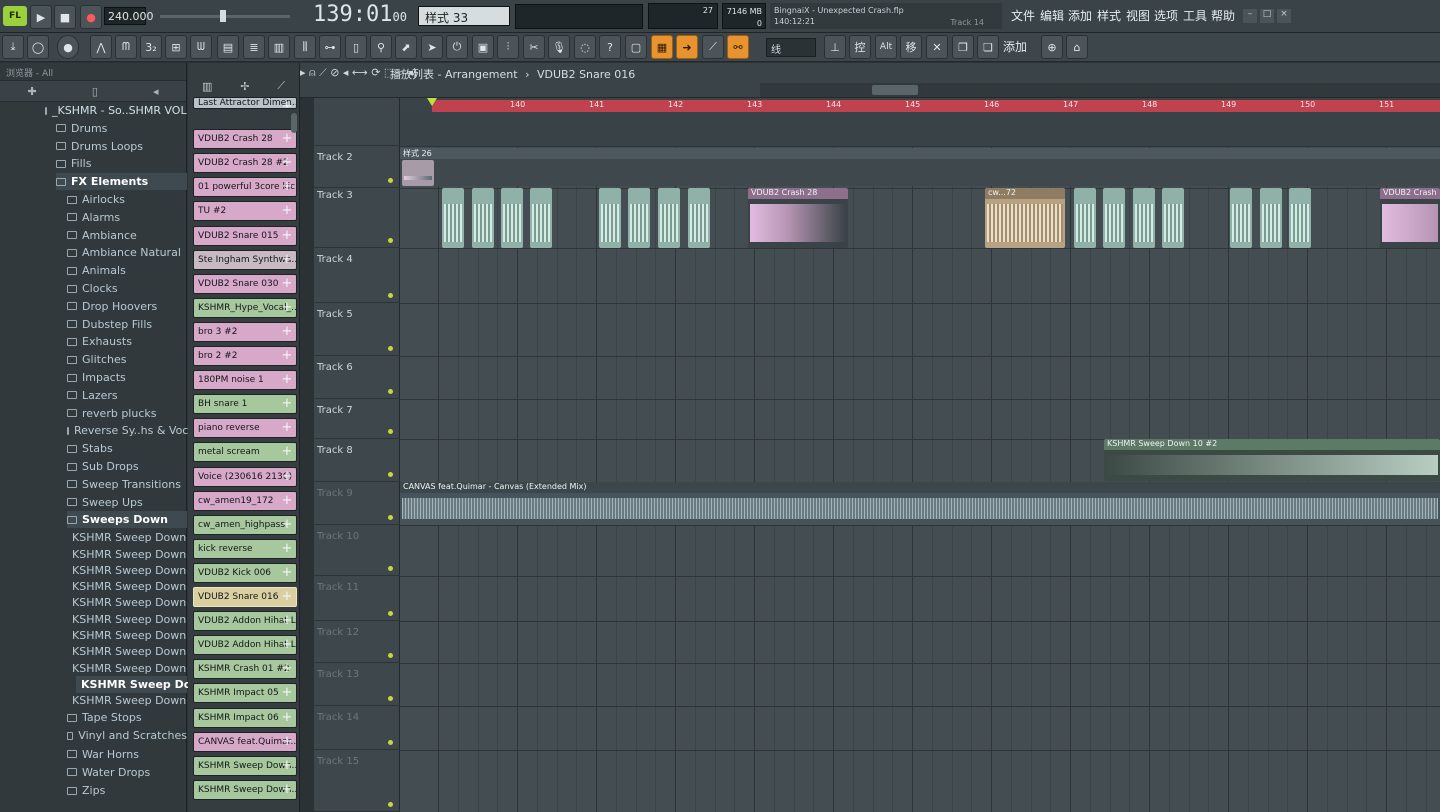 Image resolution: width=1440 pixels, height=812 pixels. I want to click on tree-folder: War Horns, so click(127, 754).